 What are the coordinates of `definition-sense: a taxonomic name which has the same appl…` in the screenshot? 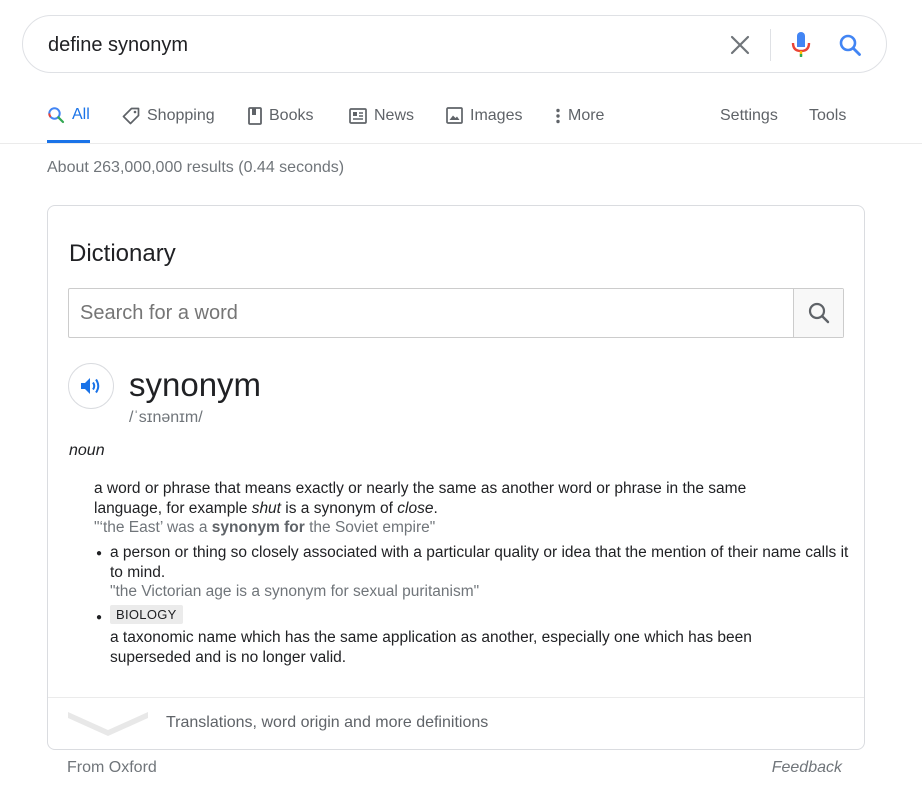 It's located at (460, 647).